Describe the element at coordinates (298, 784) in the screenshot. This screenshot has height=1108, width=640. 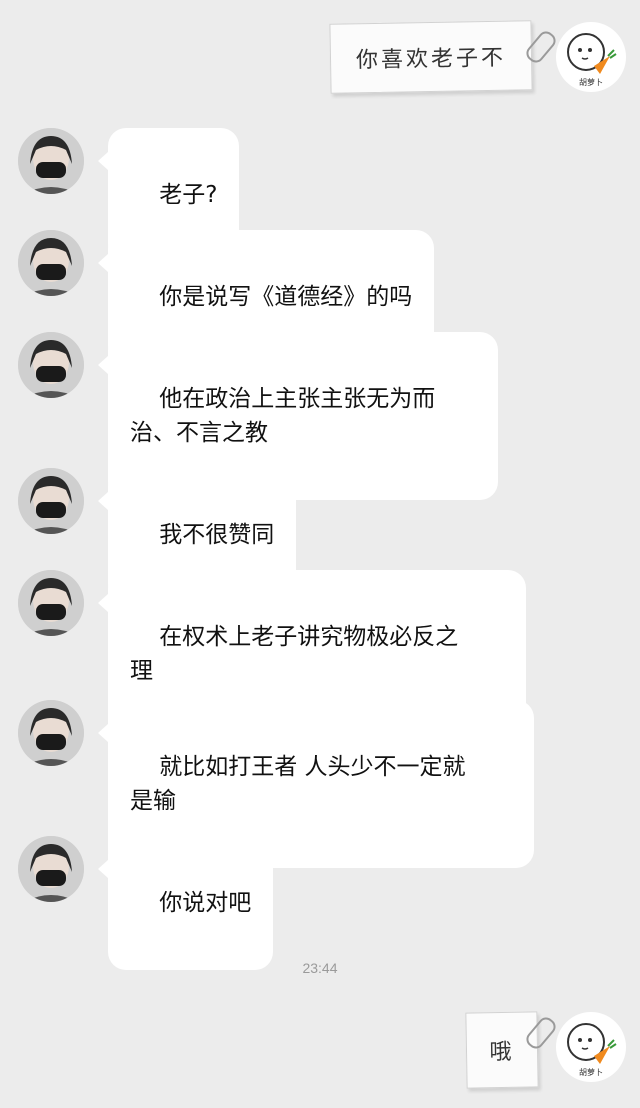
I see `message-text: 就比如打王者 人头少不一定就 是输` at that location.